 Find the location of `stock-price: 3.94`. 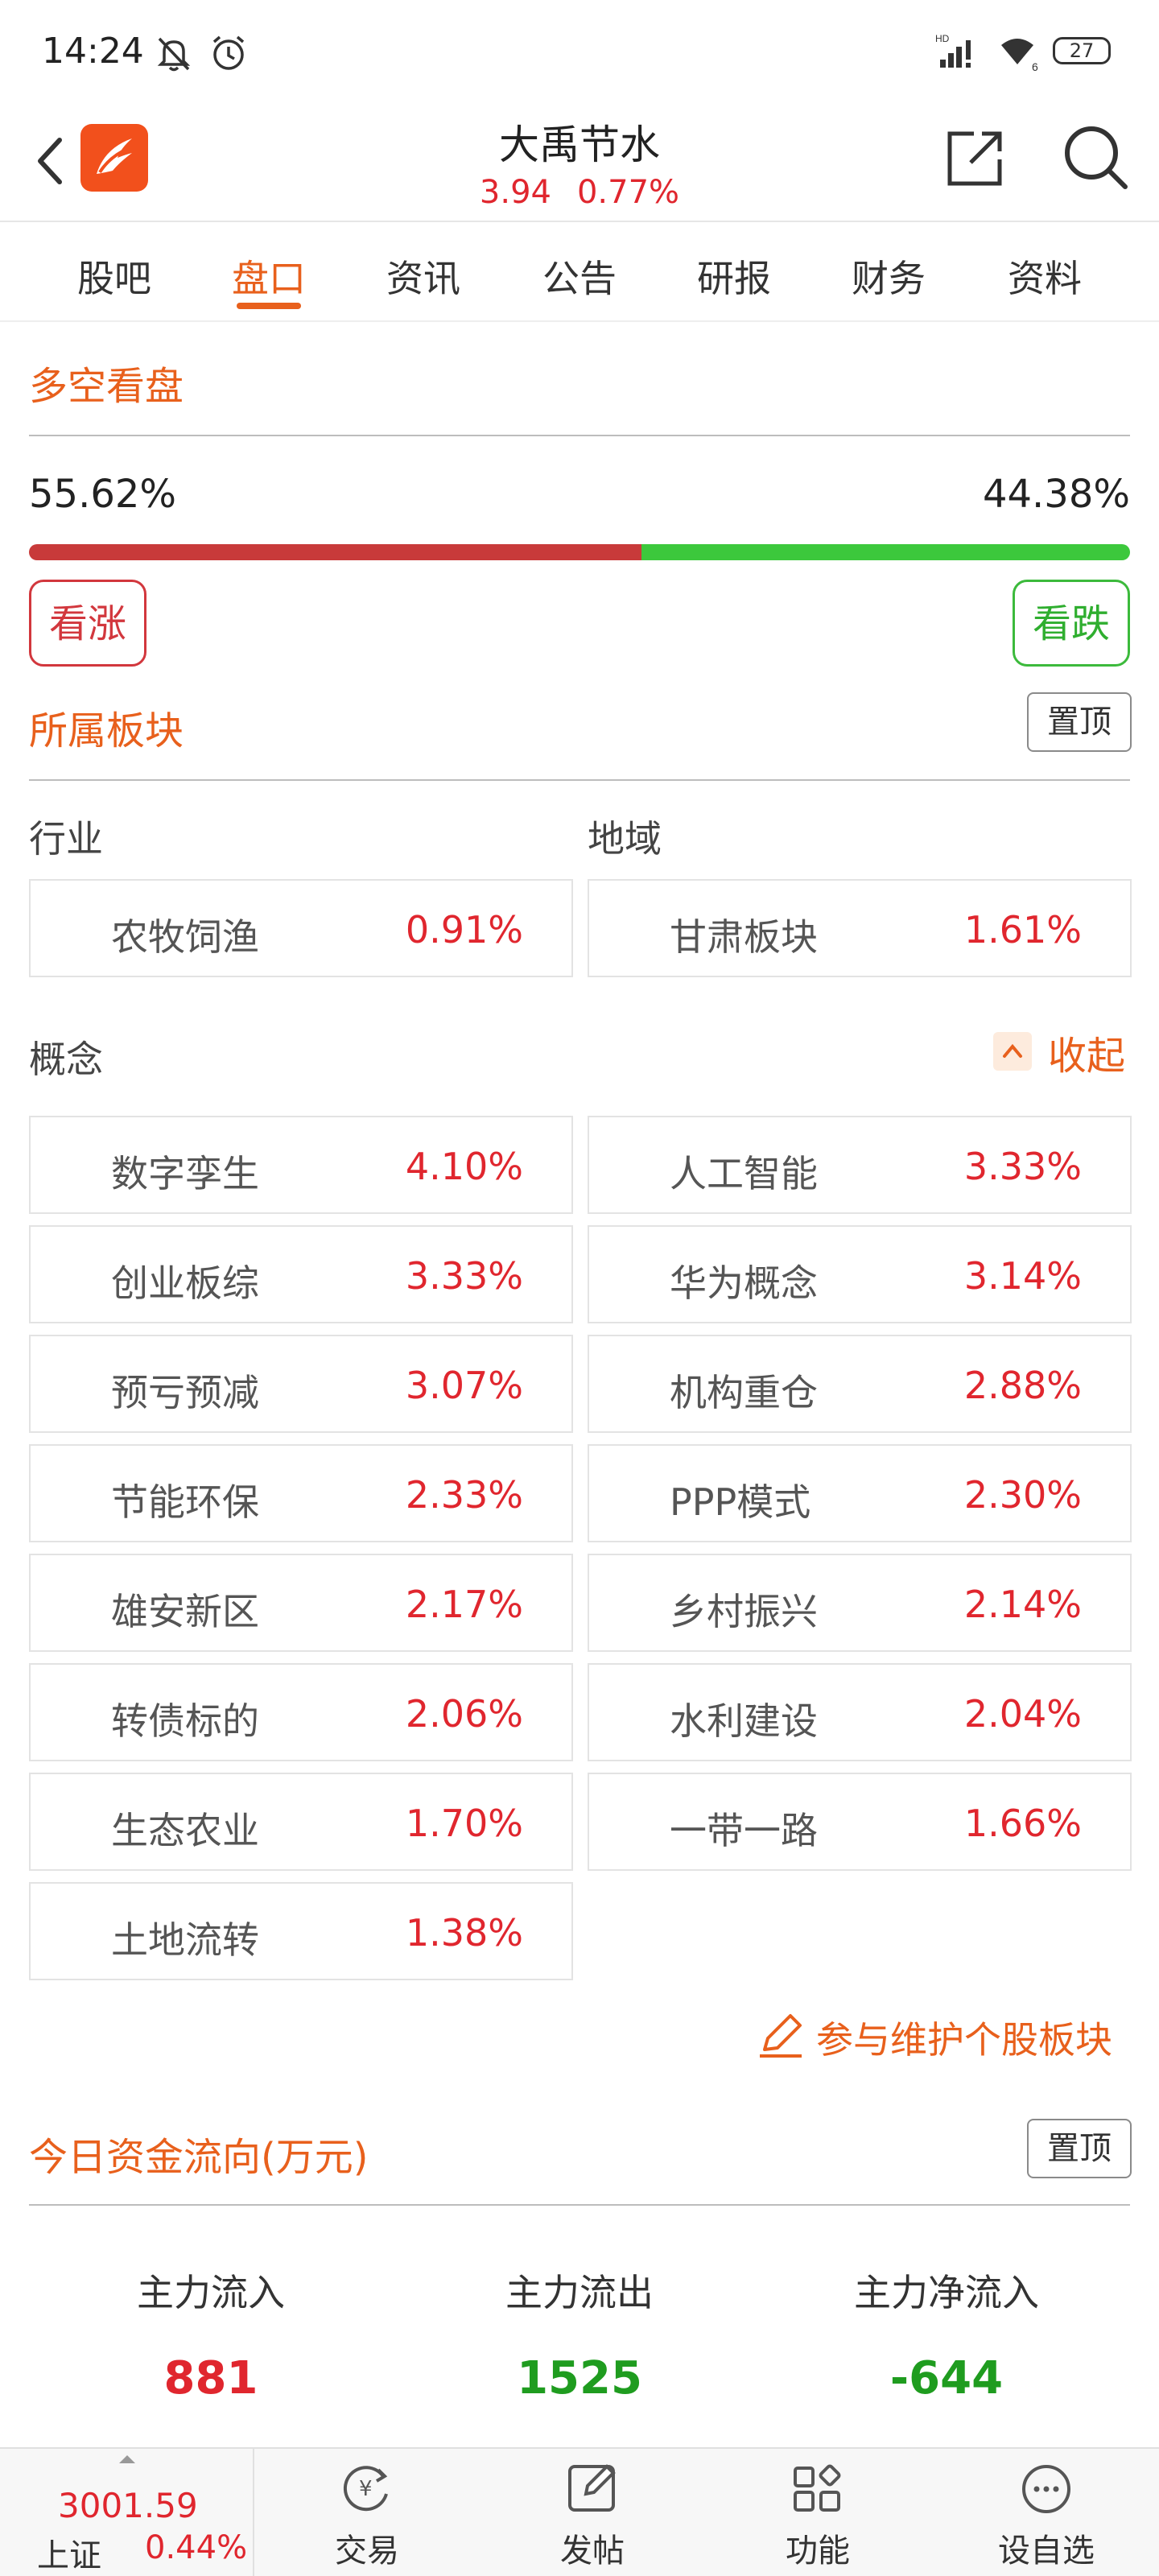

stock-price: 3.94 is located at coordinates (515, 192).